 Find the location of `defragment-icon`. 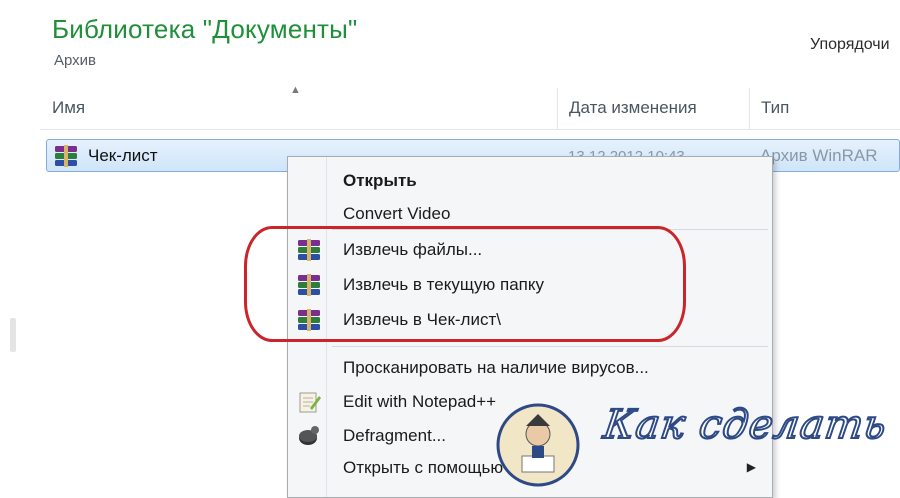

defragment-icon is located at coordinates (309, 435).